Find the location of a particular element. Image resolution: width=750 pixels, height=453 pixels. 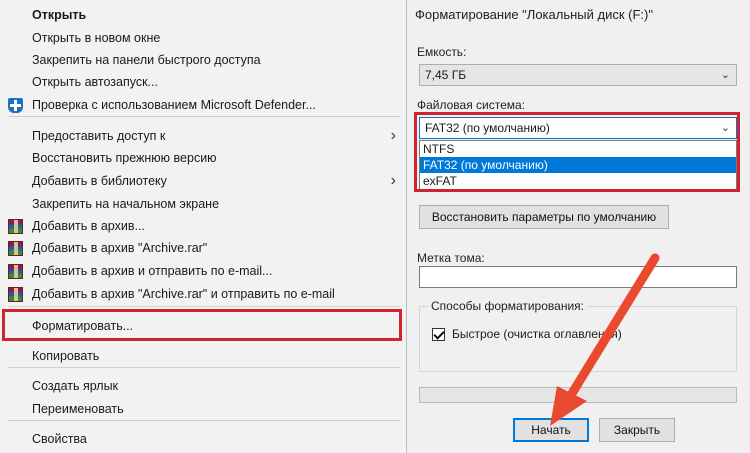

arrow-head is located at coordinates (568, 406).